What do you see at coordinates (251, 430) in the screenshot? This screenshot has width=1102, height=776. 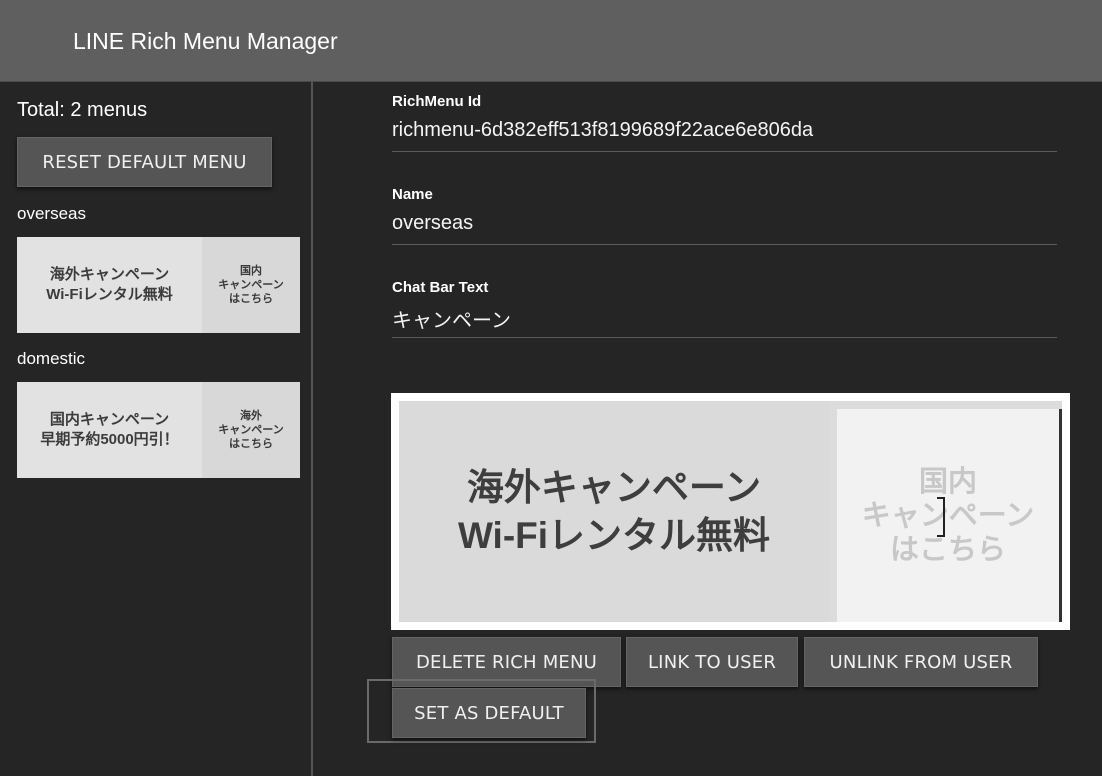 I see `thumbnail-side-area: 海外 キャンペーン はこちら` at bounding box center [251, 430].